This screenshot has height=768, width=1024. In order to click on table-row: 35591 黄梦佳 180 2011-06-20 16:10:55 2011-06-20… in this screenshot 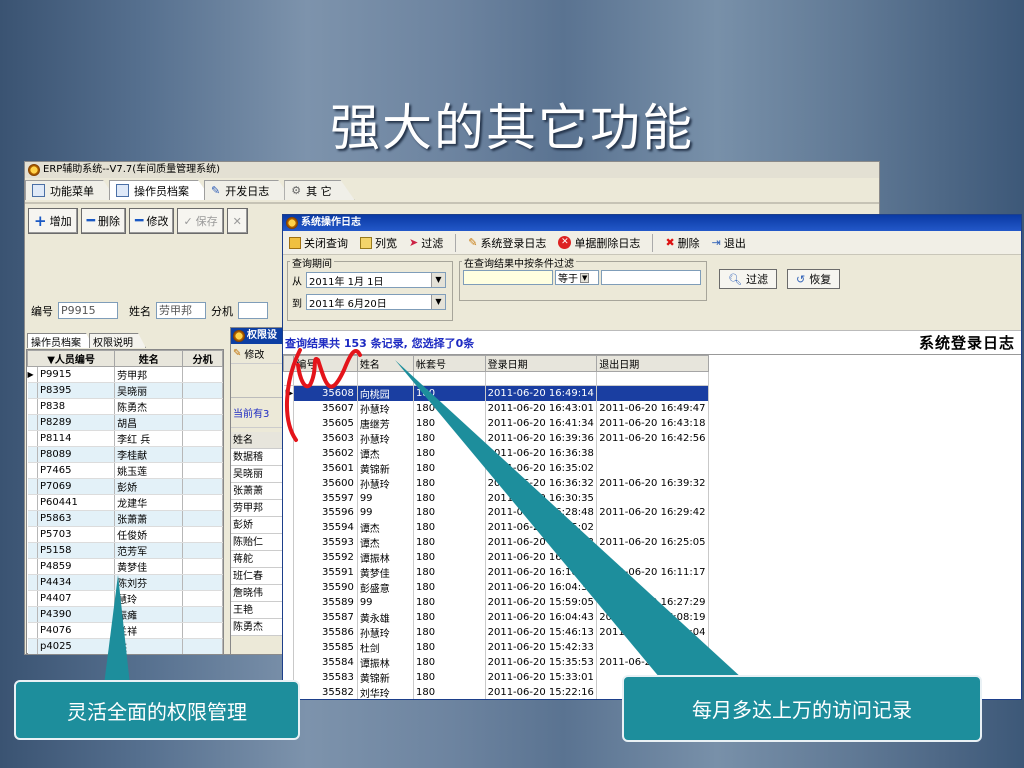, I will do `click(496, 572)`.